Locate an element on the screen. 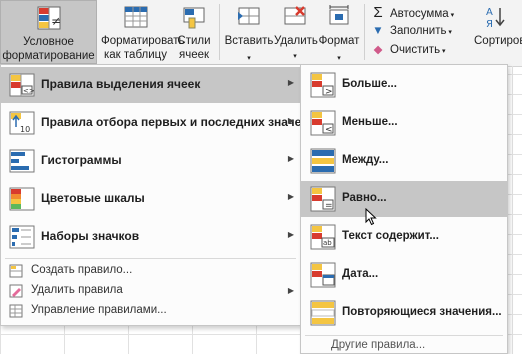  menu-item-data-bars: Гистограммы ▶ is located at coordinates (150, 161).